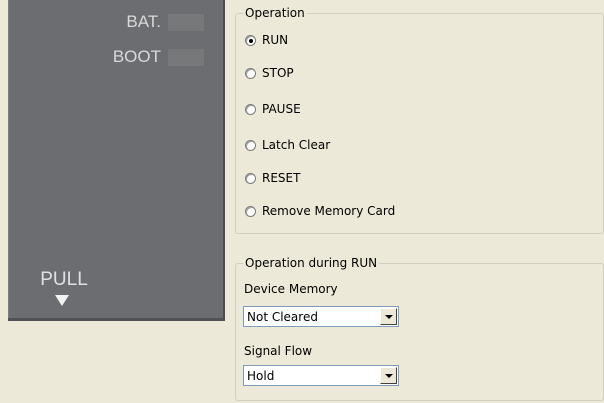  What do you see at coordinates (186, 22) in the screenshot?
I see `bat-led-indicator` at bounding box center [186, 22].